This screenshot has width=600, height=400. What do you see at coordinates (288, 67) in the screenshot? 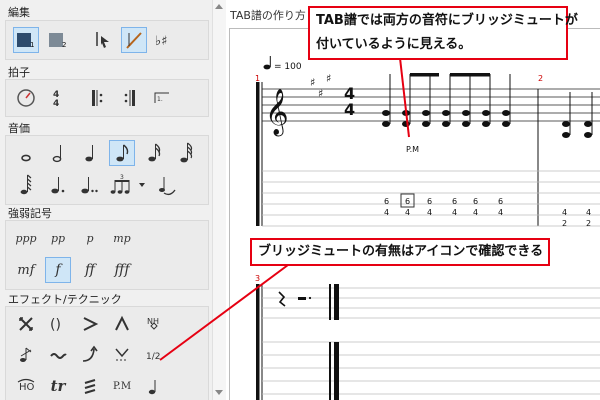
I see `tempo-value: = 100` at bounding box center [288, 67].